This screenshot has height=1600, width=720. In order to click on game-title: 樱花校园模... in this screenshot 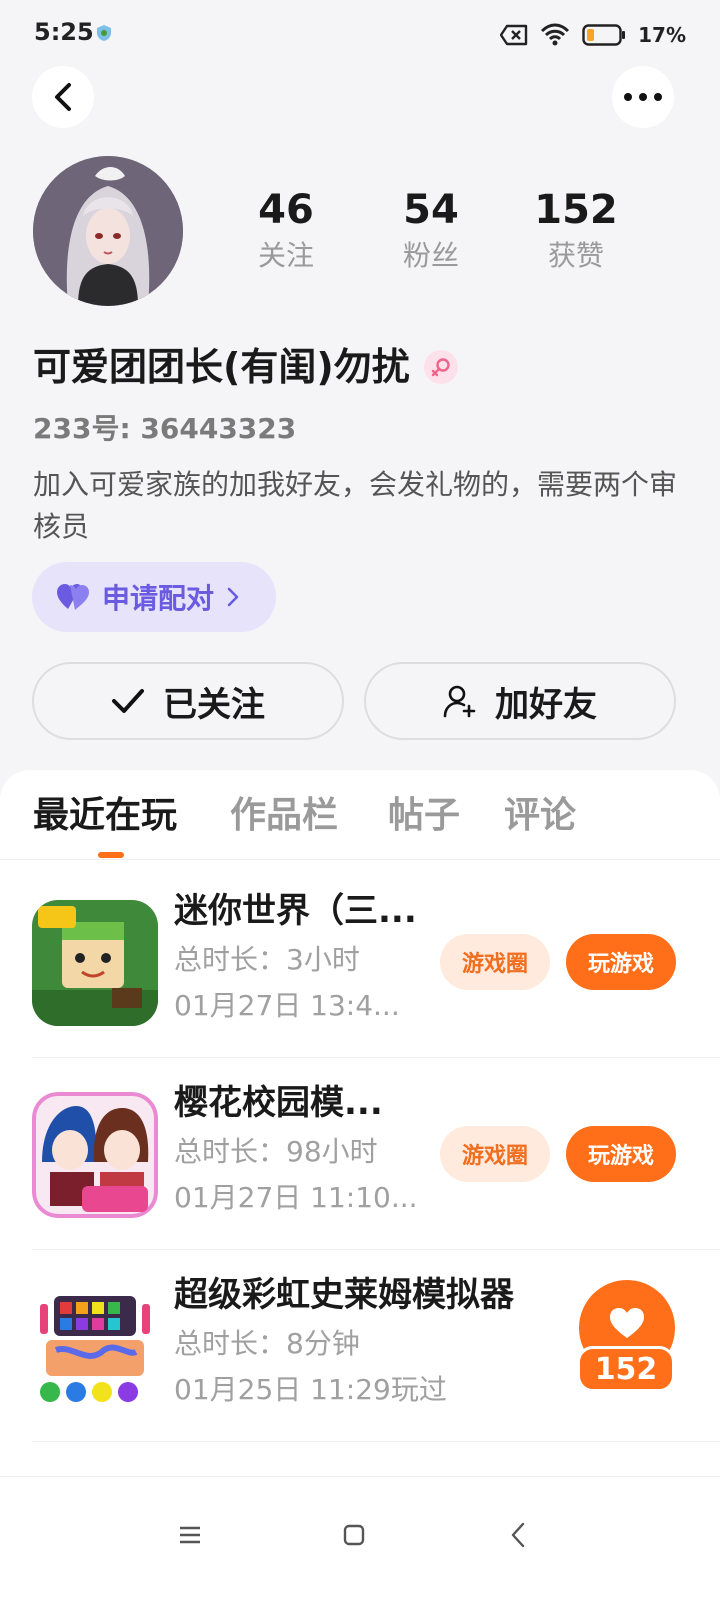, I will do `click(278, 1103)`.